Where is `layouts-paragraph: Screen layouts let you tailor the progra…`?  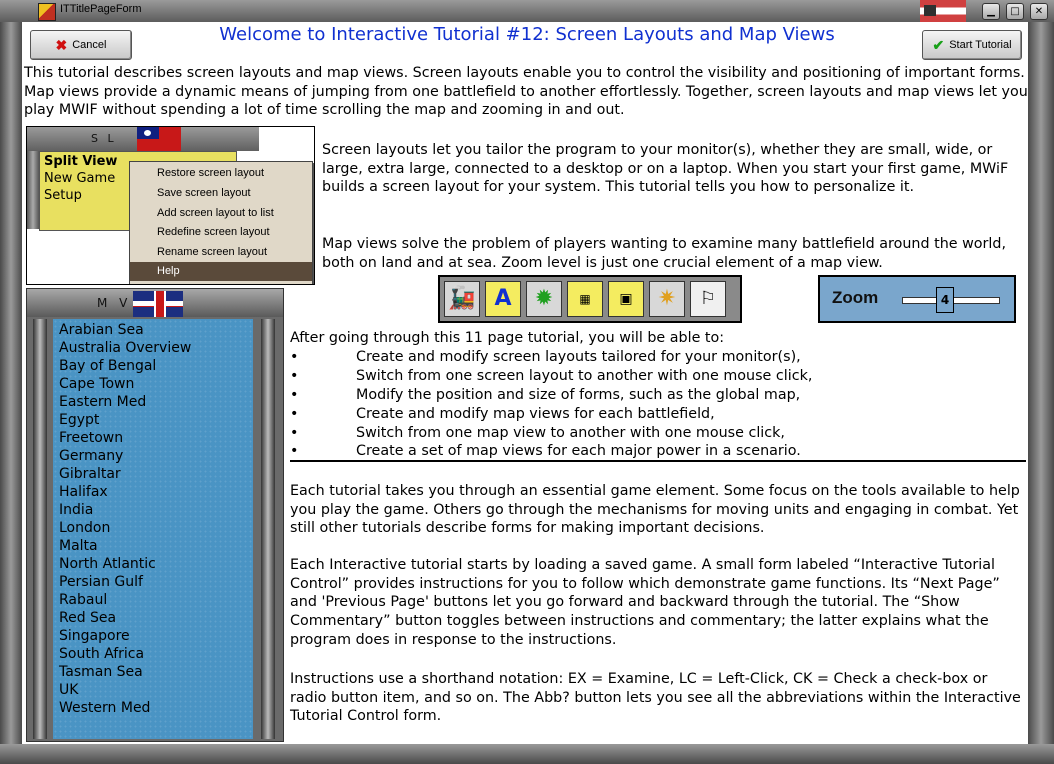 layouts-paragraph: Screen layouts let you tailor the progra… is located at coordinates (665, 169).